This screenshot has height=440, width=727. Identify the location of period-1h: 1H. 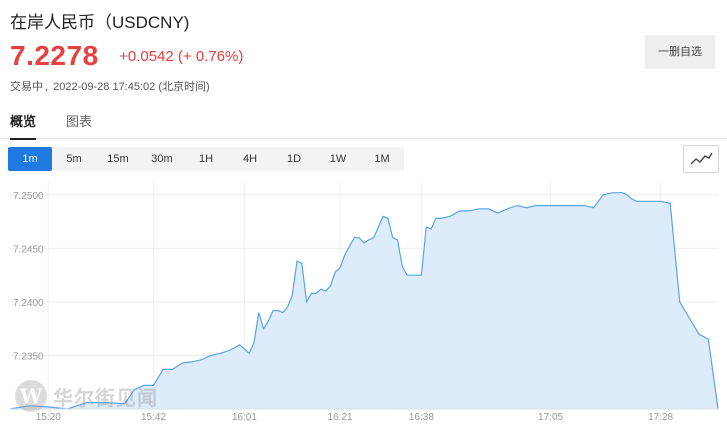
(206, 159).